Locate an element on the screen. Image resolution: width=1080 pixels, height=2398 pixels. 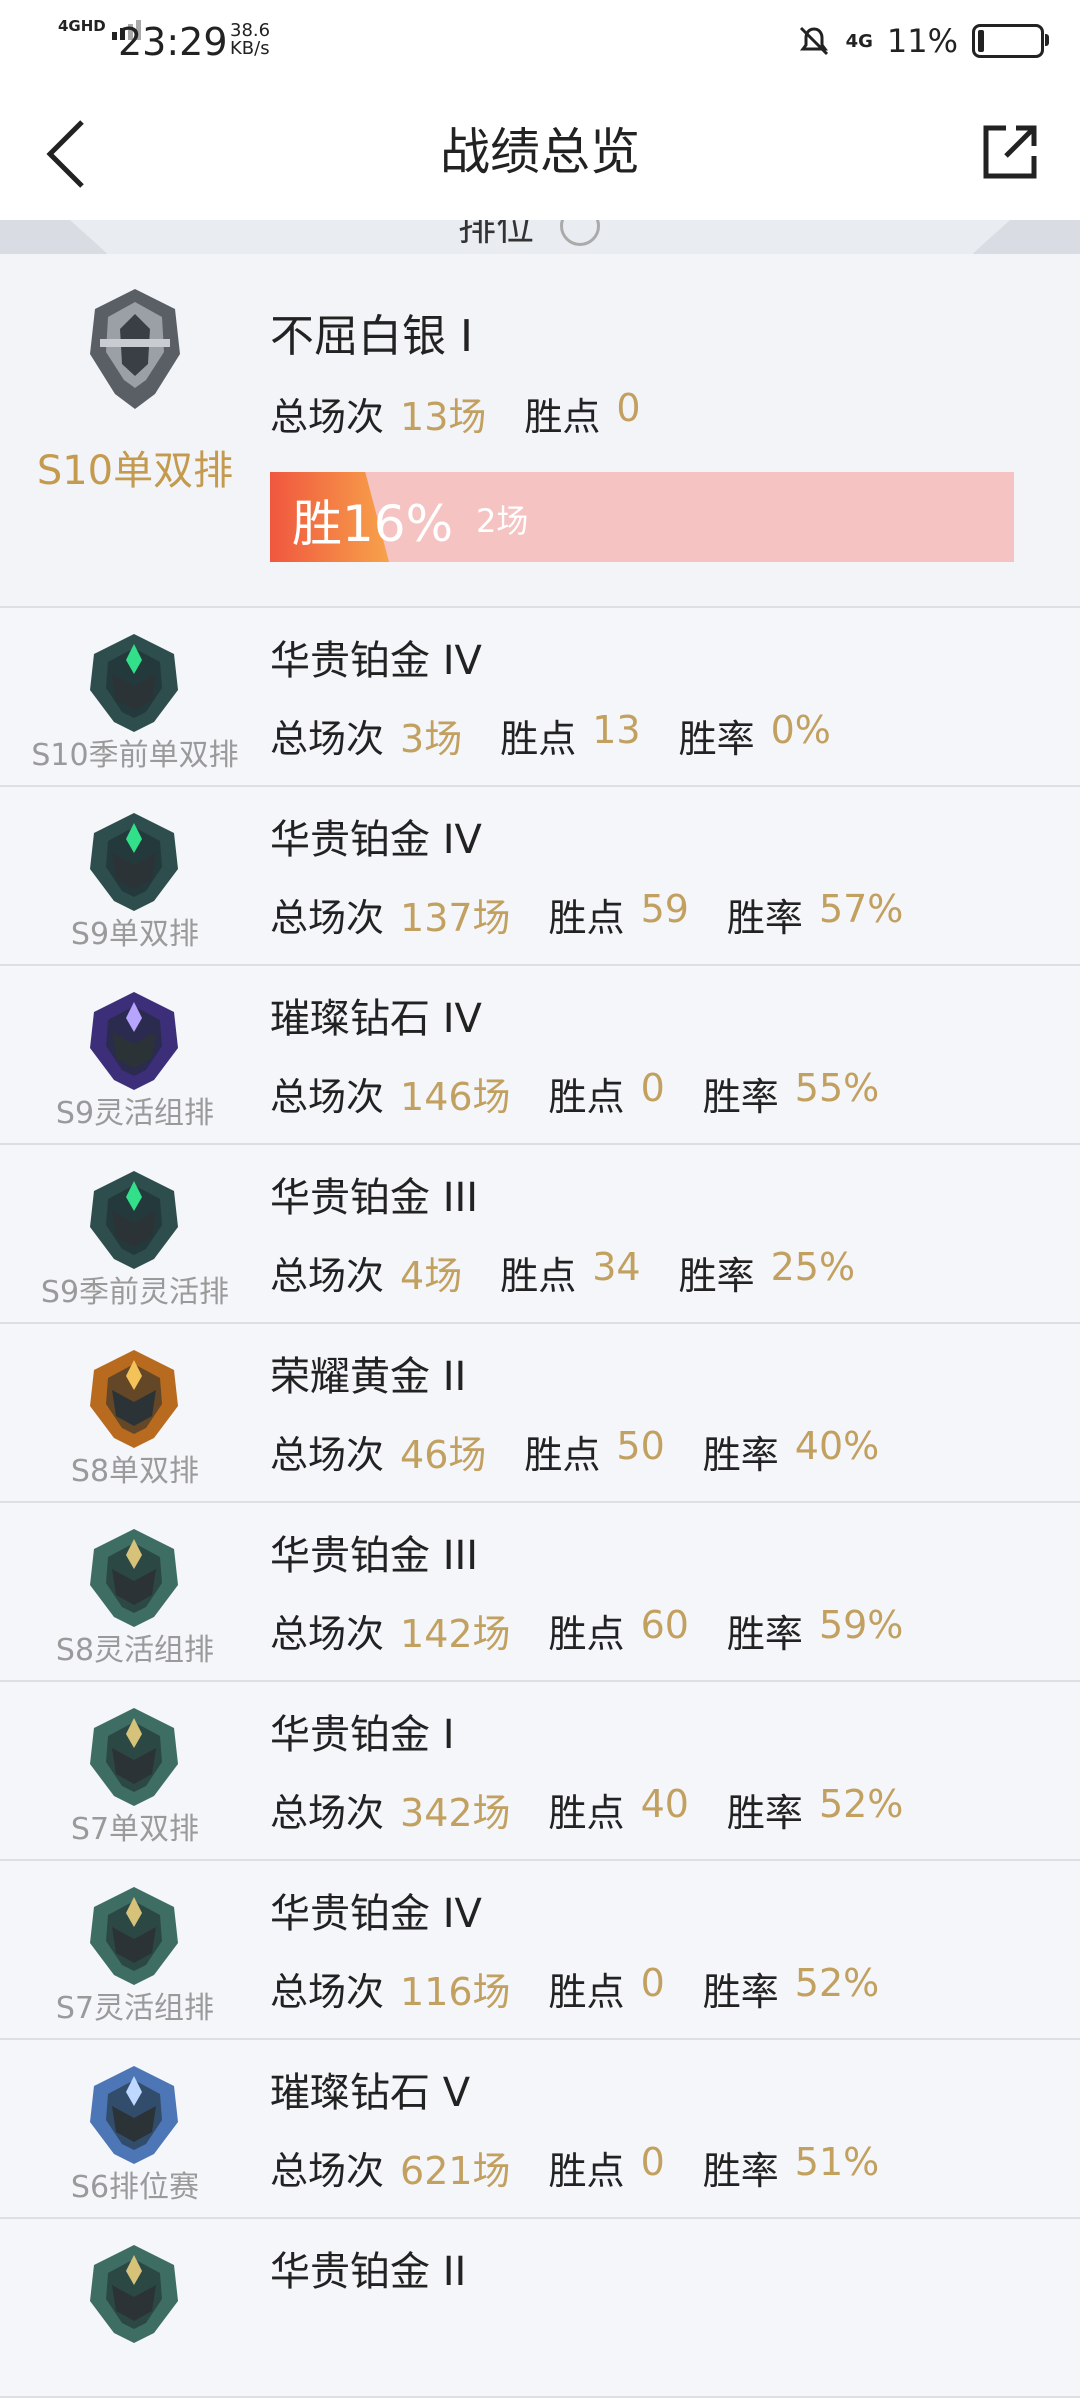
total-games: 总场次 116场 is located at coordinates (390, 1992).